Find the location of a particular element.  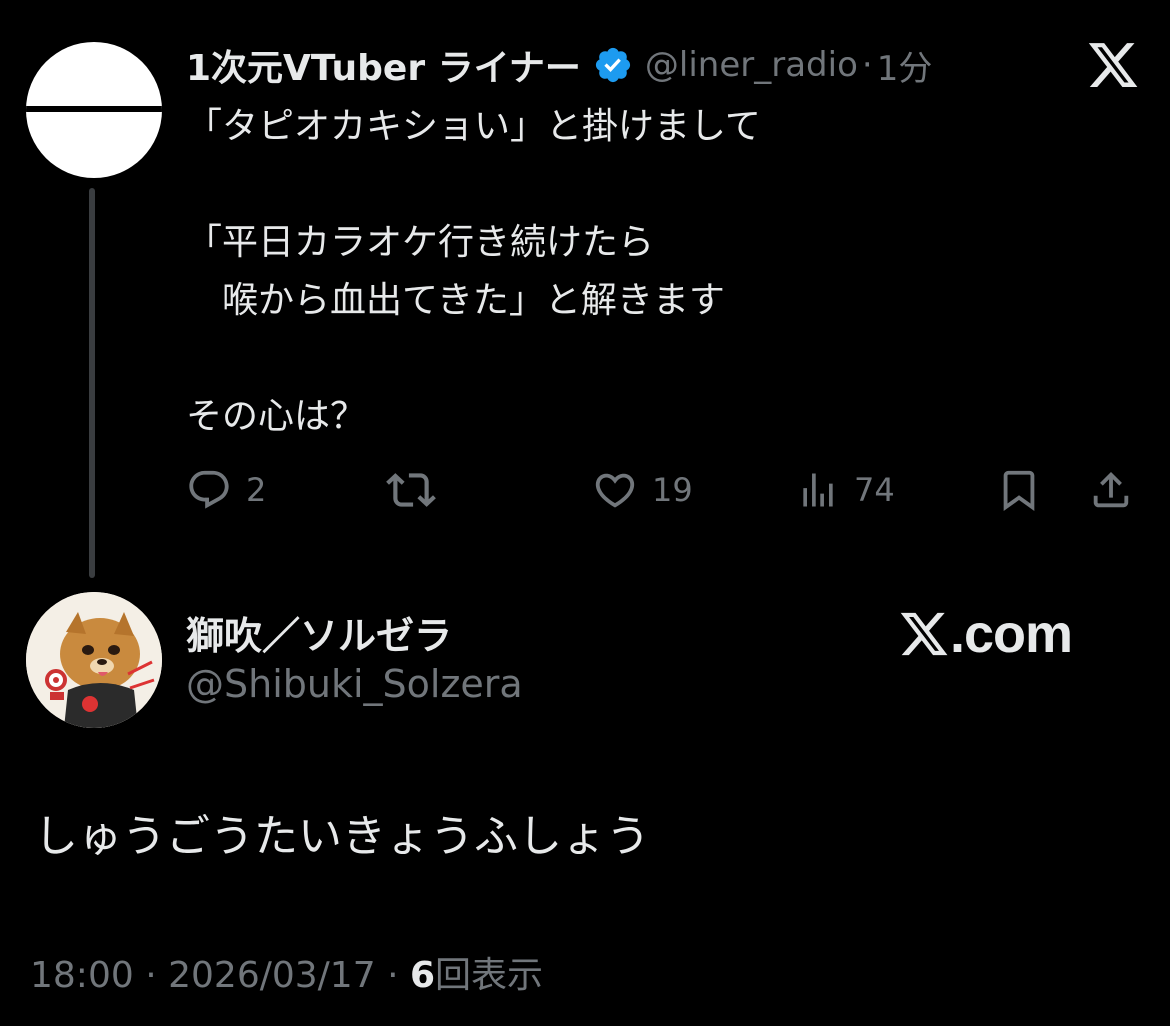

verified-badge-icon is located at coordinates (613, 65).